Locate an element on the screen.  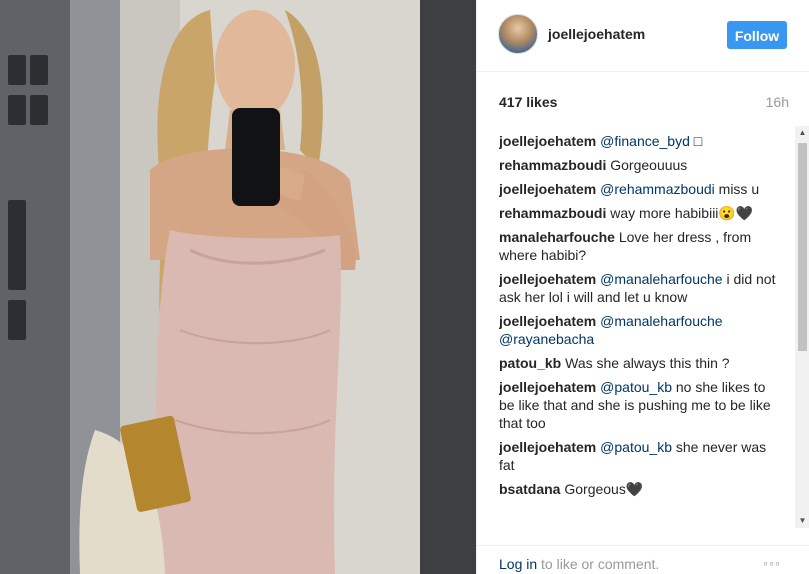
comment-item: bsatdana Gorgeous🖤 is located at coordinates (641, 489).